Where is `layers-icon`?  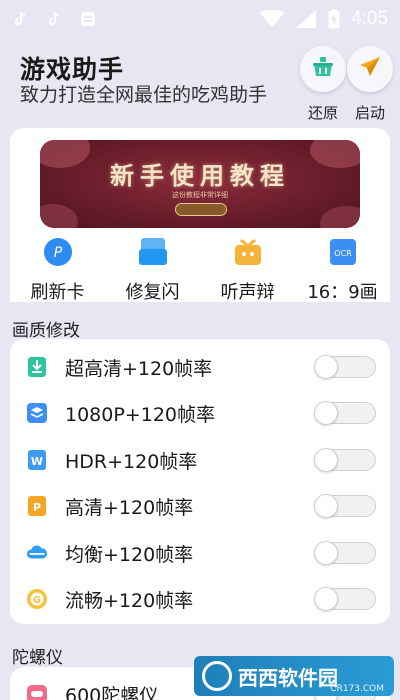
layers-icon is located at coordinates (37, 413).